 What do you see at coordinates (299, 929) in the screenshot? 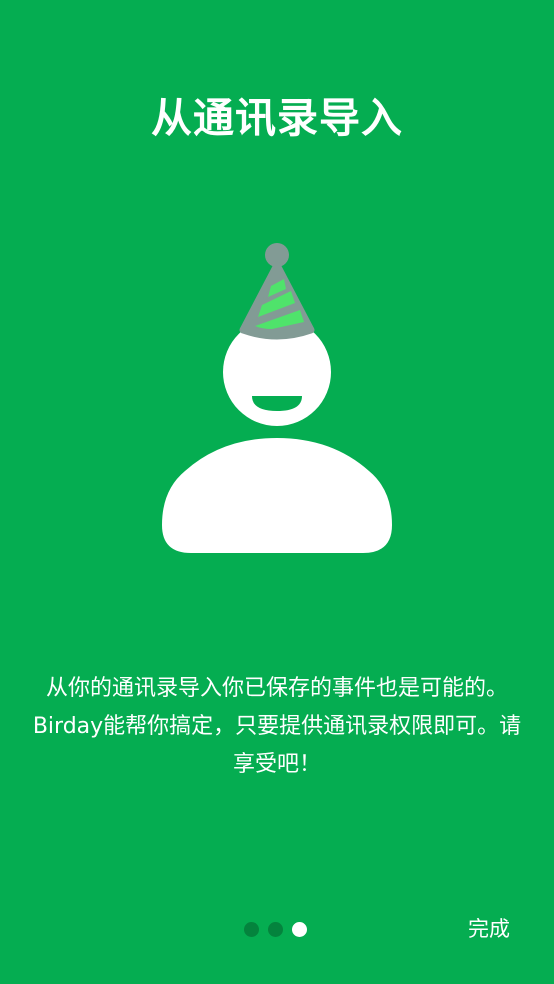
I see `page-dot-3-active` at bounding box center [299, 929].